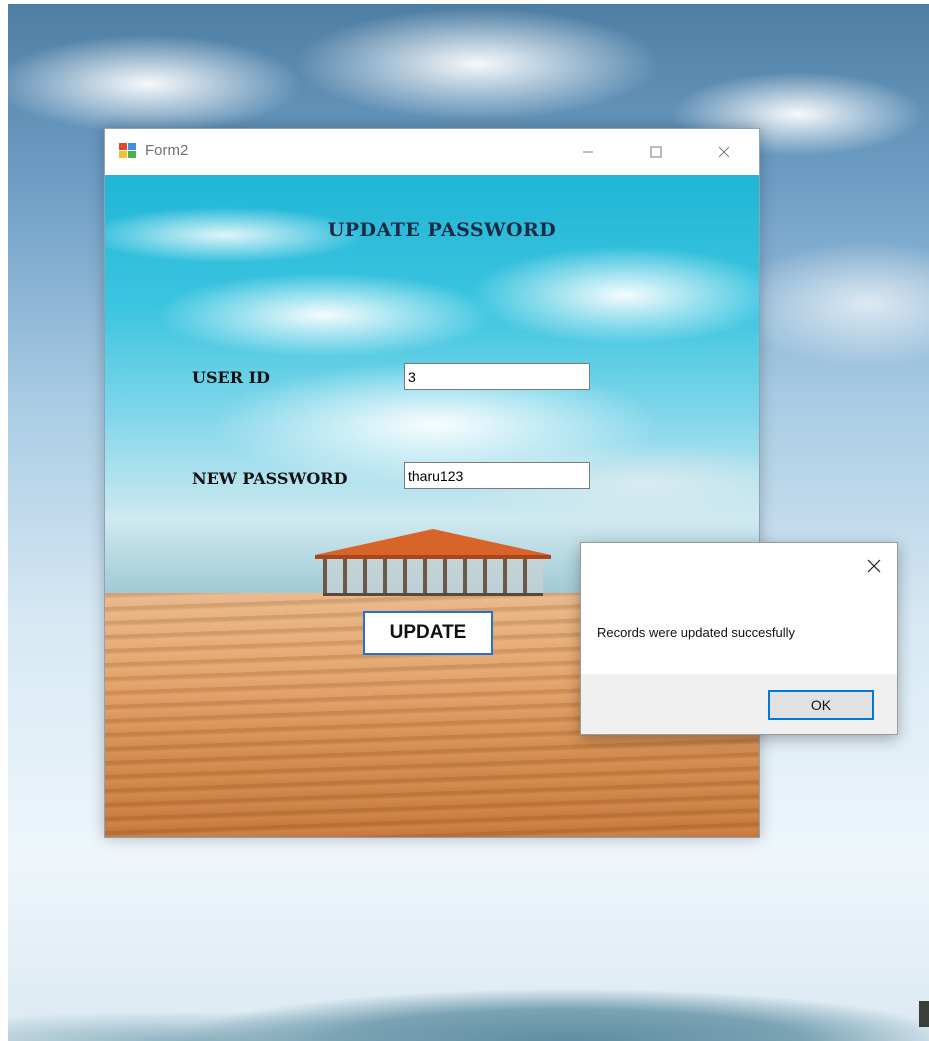 Image resolution: width=929 pixels, height=1041 pixels. I want to click on user-id-input, so click(497, 376).